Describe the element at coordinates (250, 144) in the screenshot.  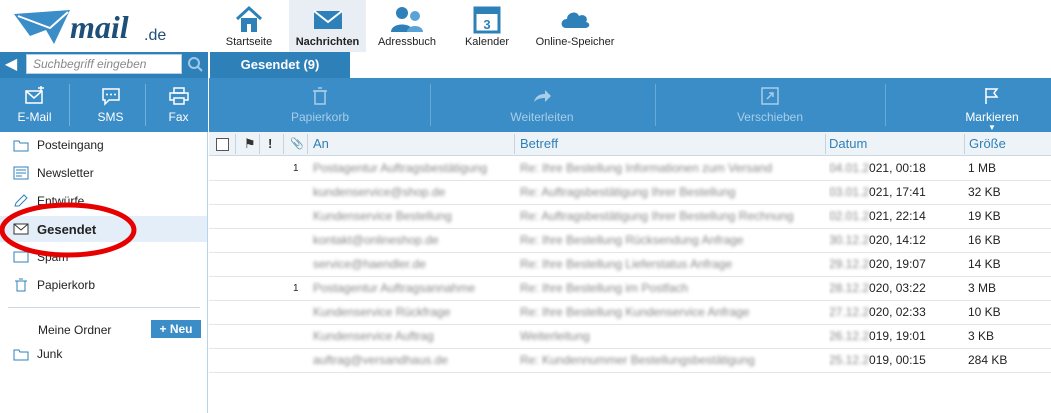
I see `flag-column-header: ⚑` at that location.